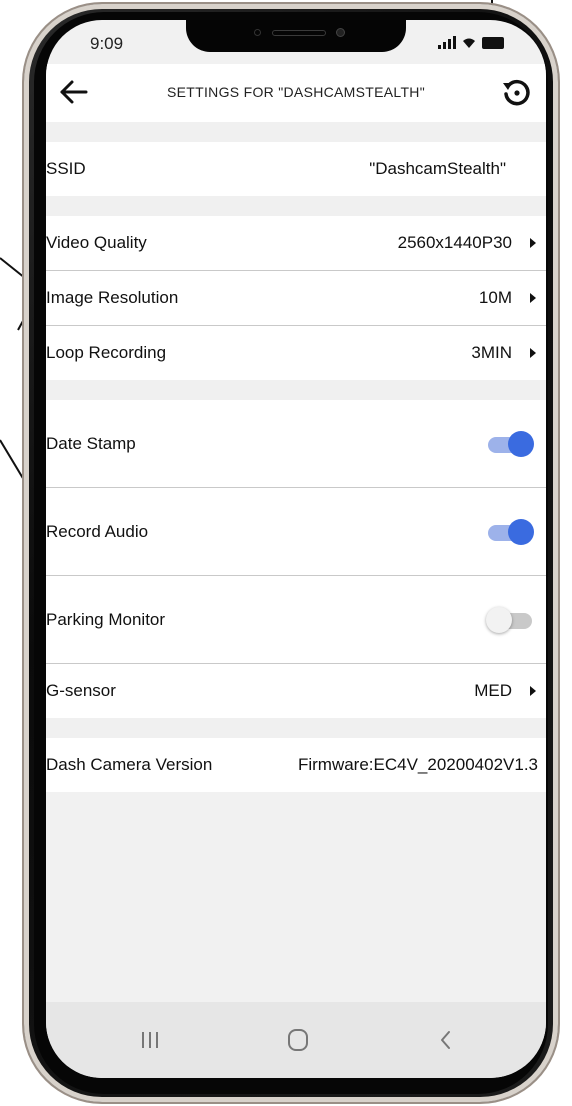 The height and width of the screenshot is (1106, 572). Describe the element at coordinates (66, 168) in the screenshot. I see `ssid-label: SSID` at that location.